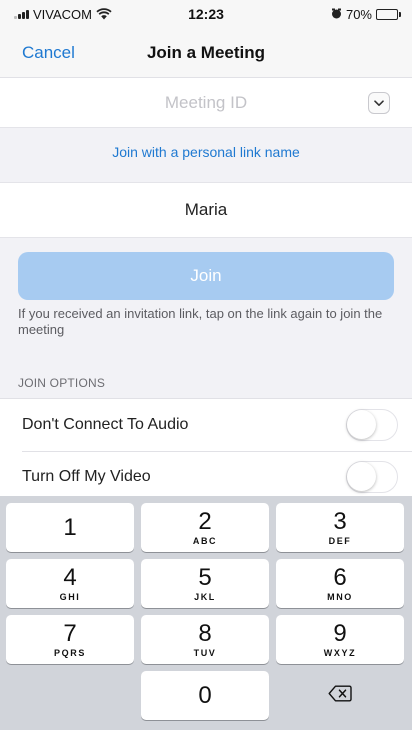  Describe the element at coordinates (70, 695) in the screenshot. I see `keypad-blank` at that location.